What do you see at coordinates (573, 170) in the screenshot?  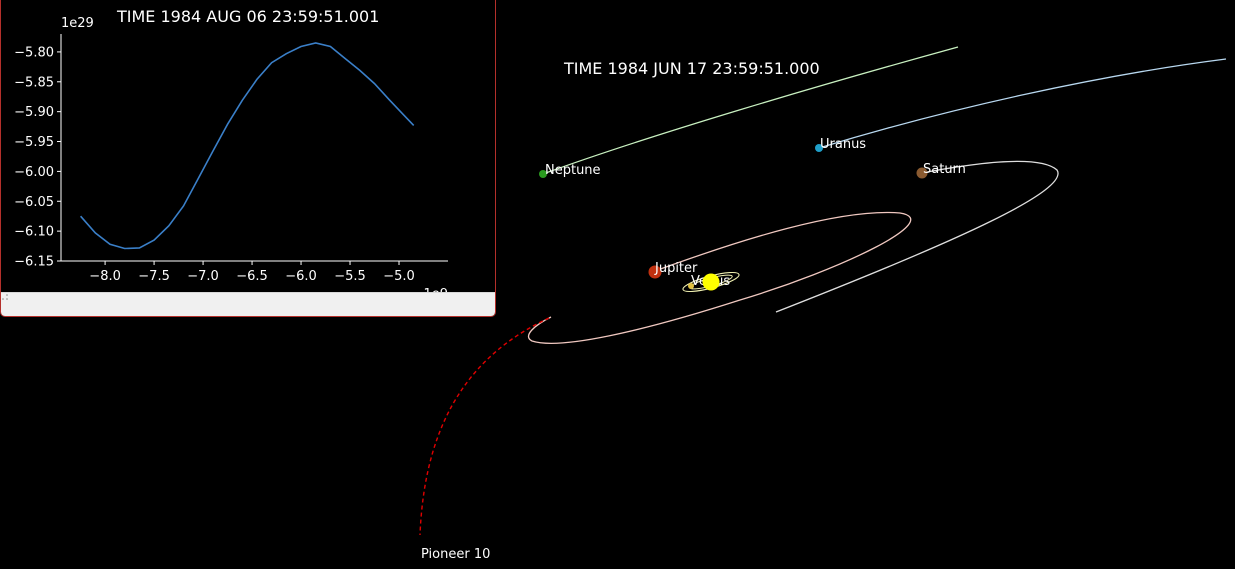 I see `neptune-label: Neptune` at bounding box center [573, 170].